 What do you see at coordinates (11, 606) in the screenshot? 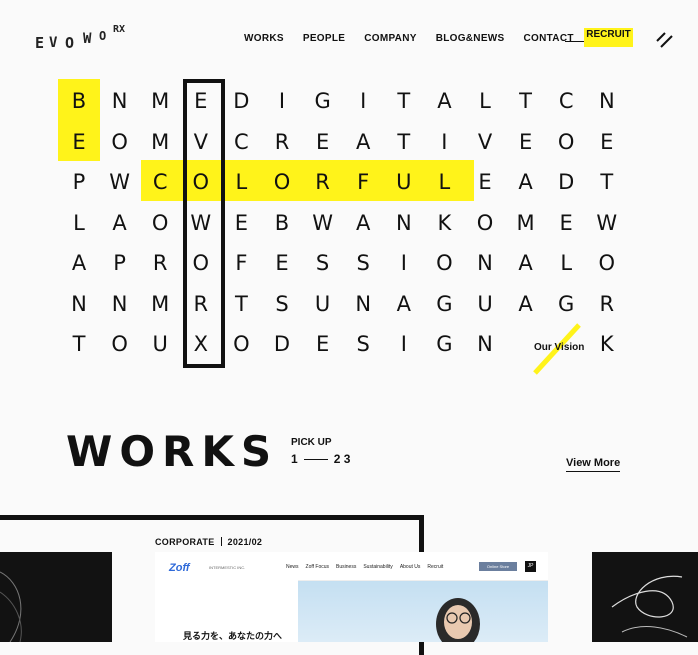
I see `thumbnail-art-icon` at bounding box center [11, 606].